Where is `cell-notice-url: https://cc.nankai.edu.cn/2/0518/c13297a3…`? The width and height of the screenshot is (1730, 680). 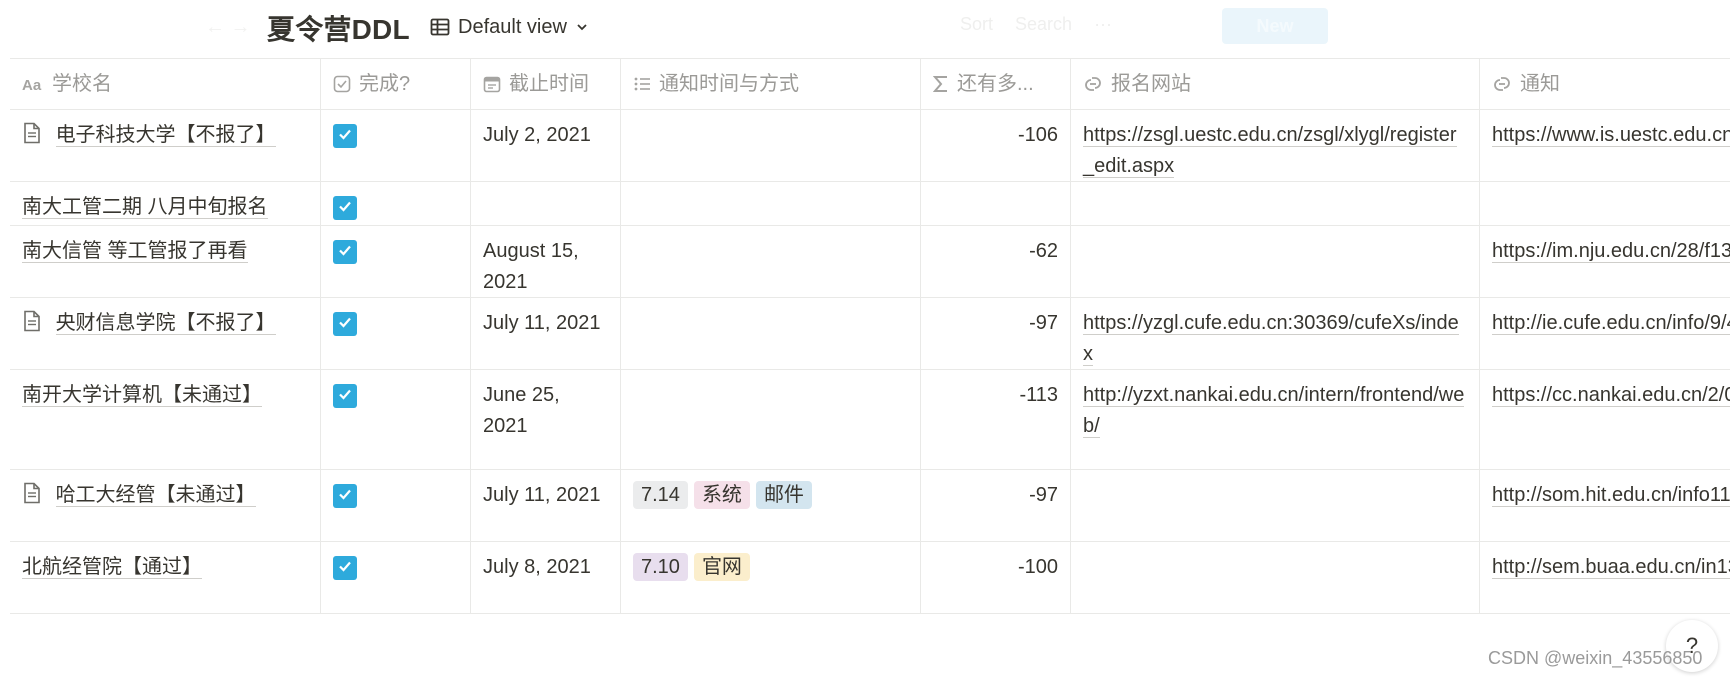
cell-notice-url: https://cc.nankai.edu.cn/2/0518/c13297a3… is located at coordinates (1605, 419).